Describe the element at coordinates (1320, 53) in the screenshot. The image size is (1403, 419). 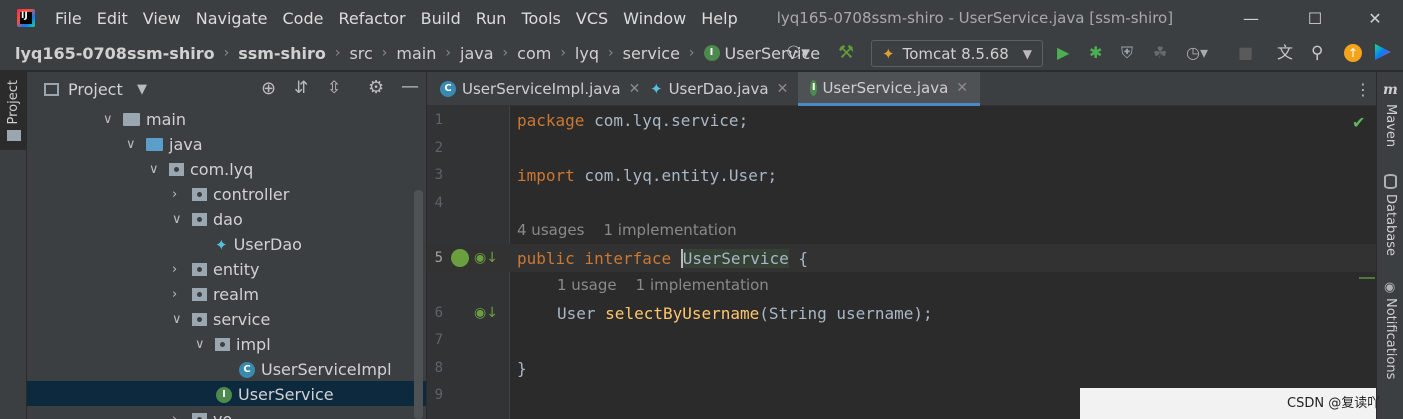
I see `search-icon: ⚲` at that location.